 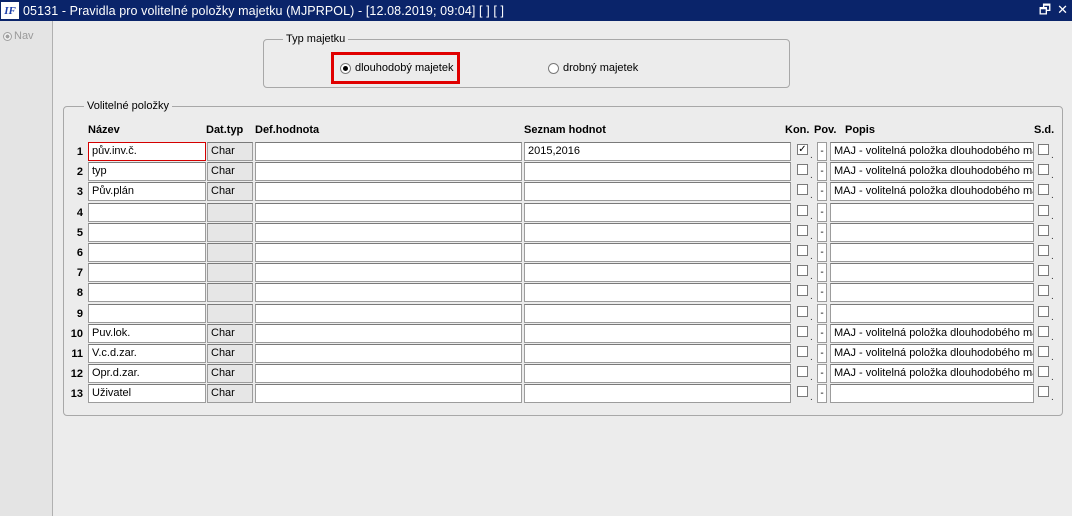 I want to click on radio-dlouhodoby-majetek: dlouhodobý majetek, so click(x=396, y=68).